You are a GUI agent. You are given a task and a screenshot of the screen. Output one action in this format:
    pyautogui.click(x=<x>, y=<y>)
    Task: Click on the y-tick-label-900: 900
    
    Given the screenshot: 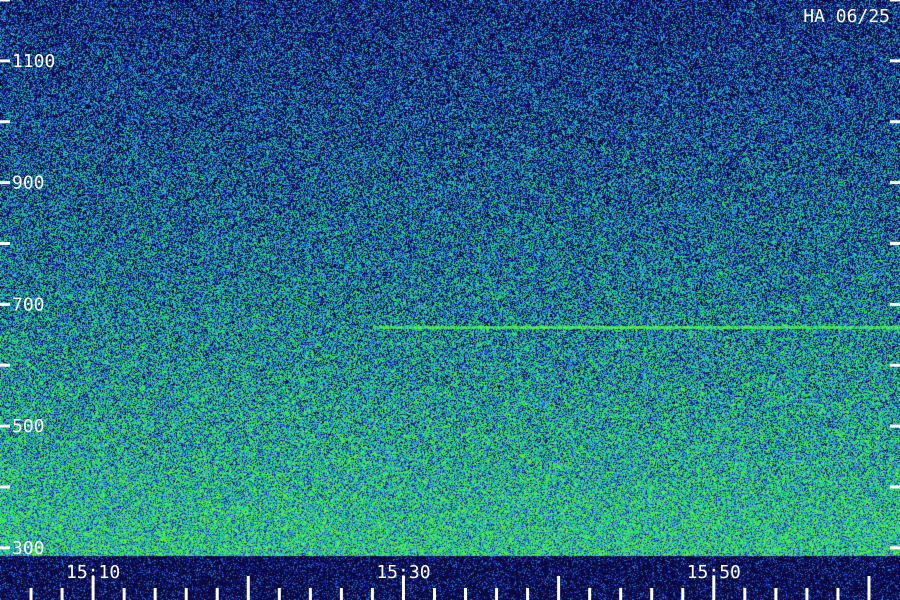 What is the action you would take?
    pyautogui.click(x=28, y=183)
    